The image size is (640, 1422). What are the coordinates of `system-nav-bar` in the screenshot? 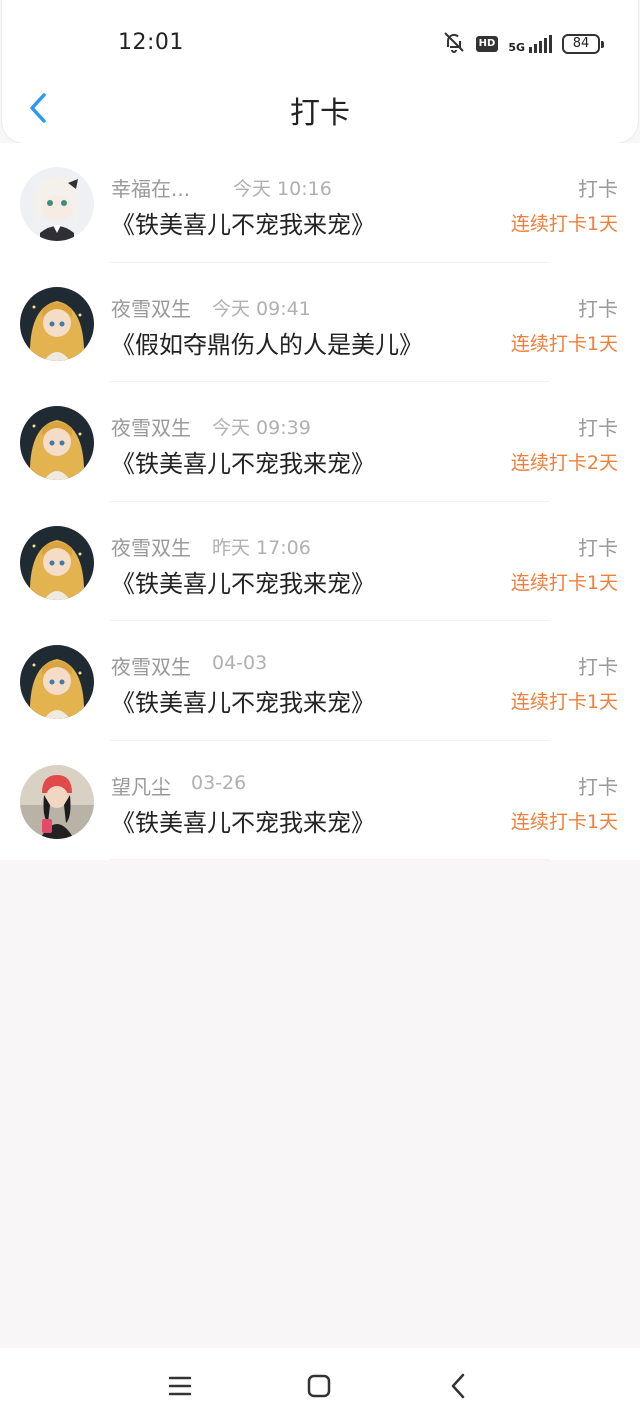 It's located at (320, 1385).